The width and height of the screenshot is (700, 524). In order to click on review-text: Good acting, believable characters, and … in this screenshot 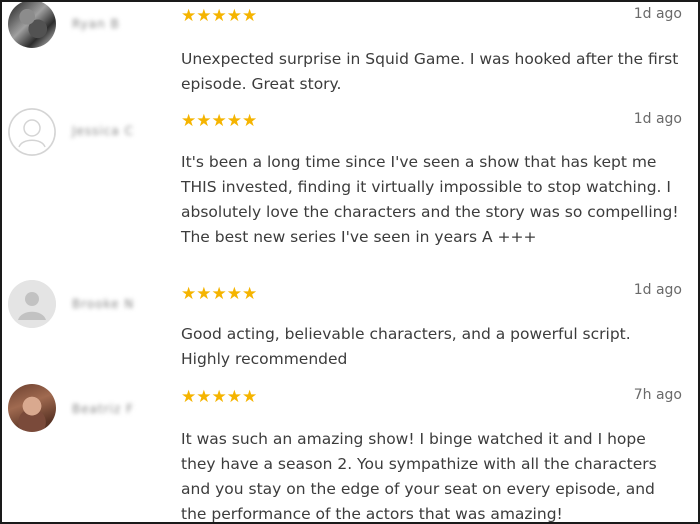, I will do `click(406, 346)`.